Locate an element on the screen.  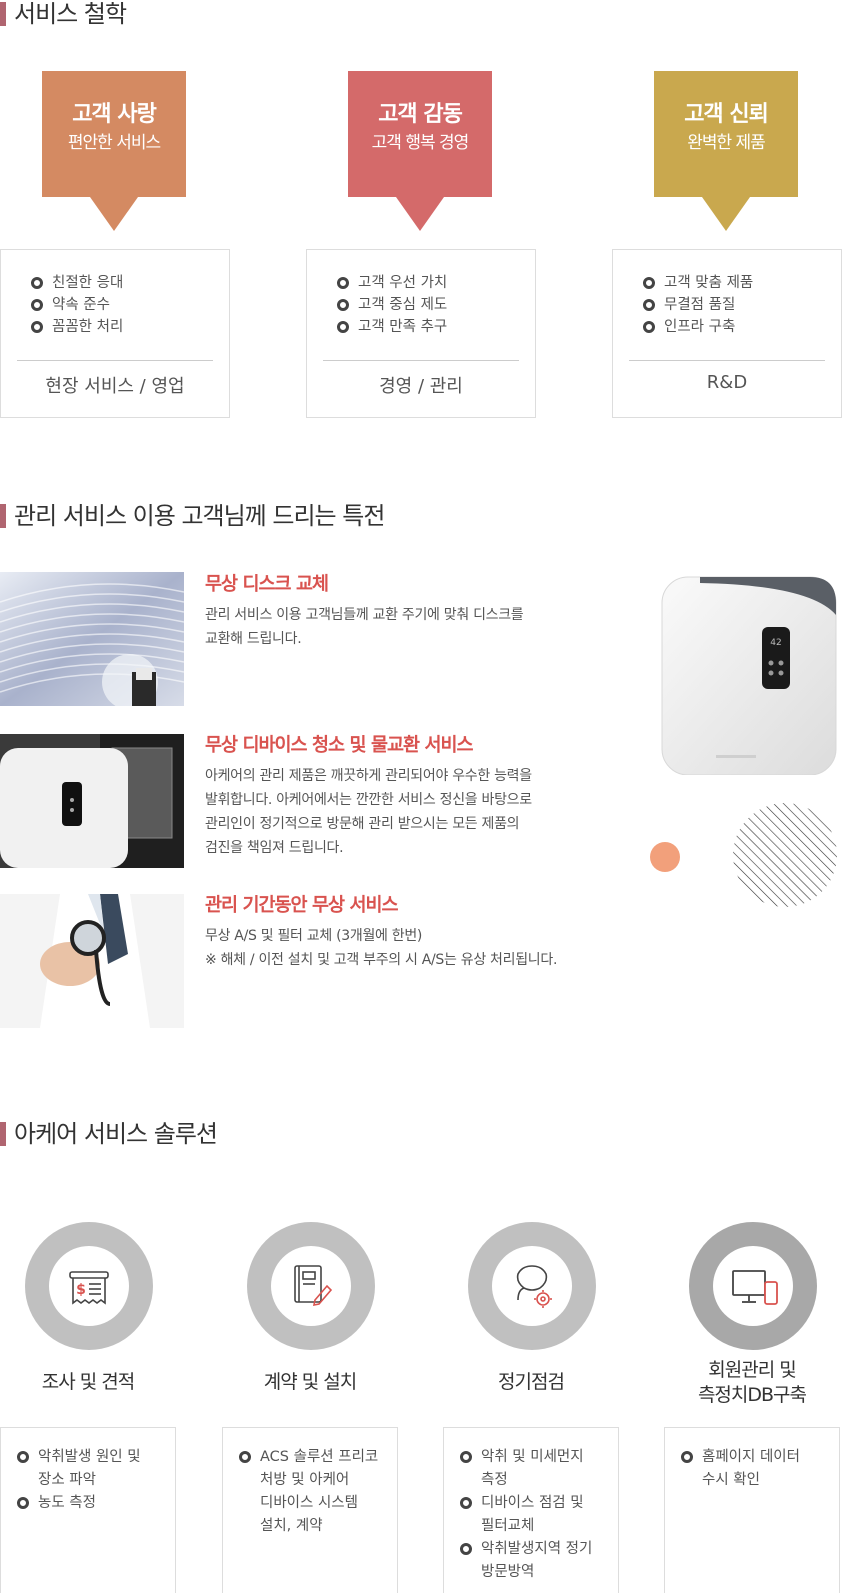
list-item: 무결점 품질 is located at coordinates (698, 305).